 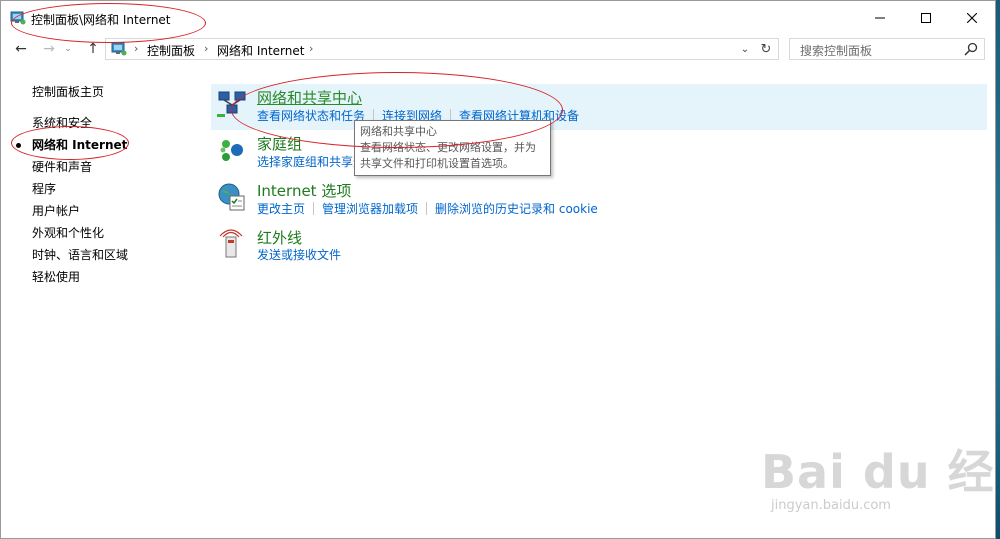 What do you see at coordinates (232, 103) in the screenshot?
I see `network-sharing-center-icon` at bounding box center [232, 103].